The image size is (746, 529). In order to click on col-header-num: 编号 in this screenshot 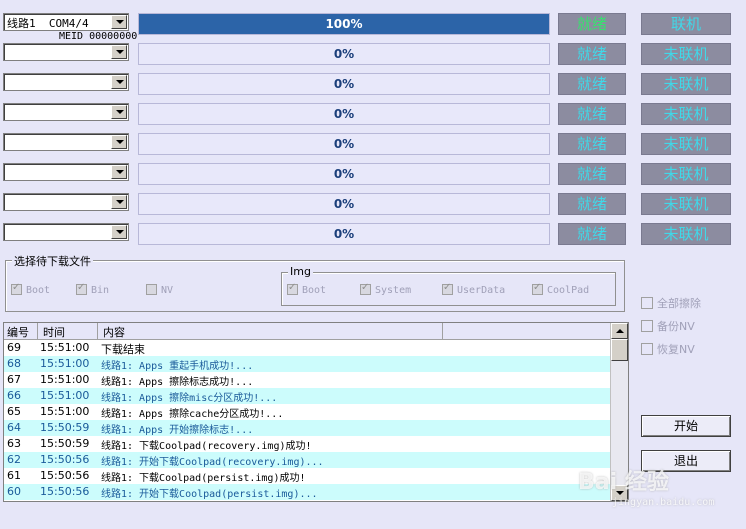, I will do `click(18, 332)`.